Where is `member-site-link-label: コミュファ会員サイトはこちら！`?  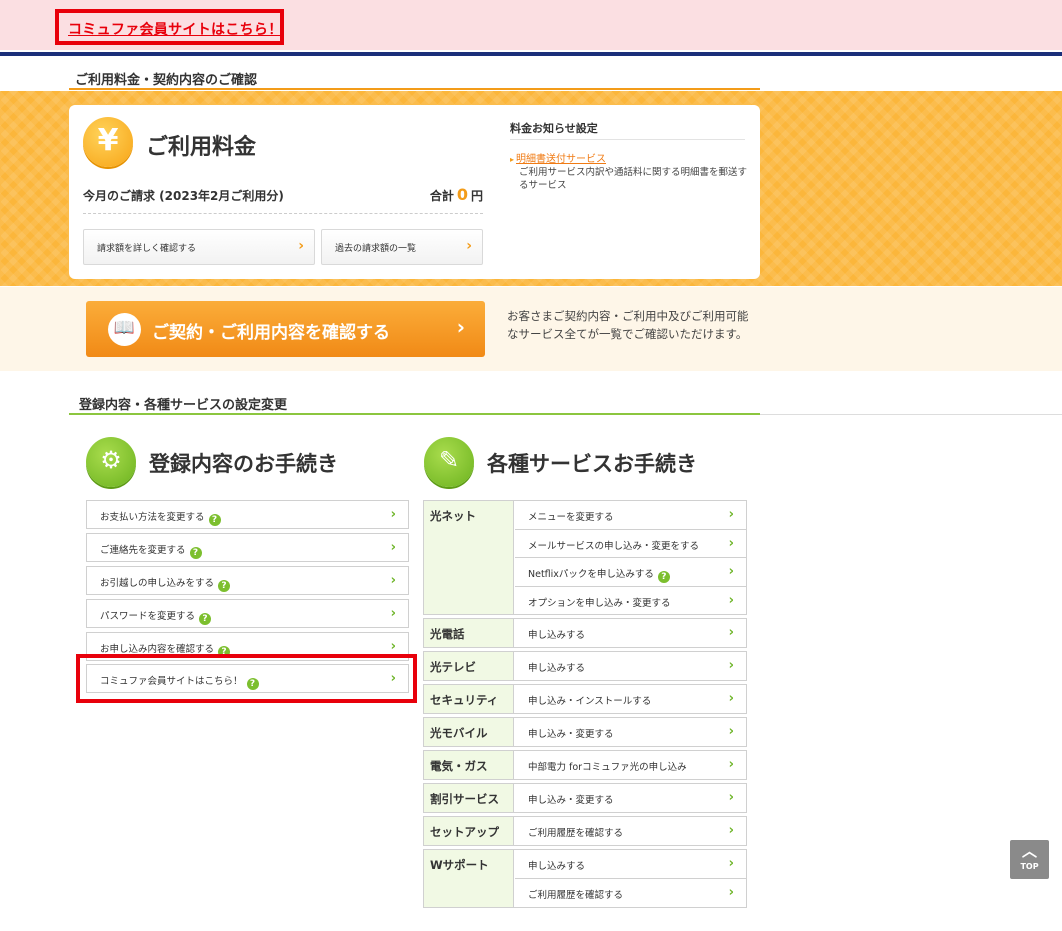
member-site-link-label: コミュファ会員サイトはこちら！ is located at coordinates (175, 29).